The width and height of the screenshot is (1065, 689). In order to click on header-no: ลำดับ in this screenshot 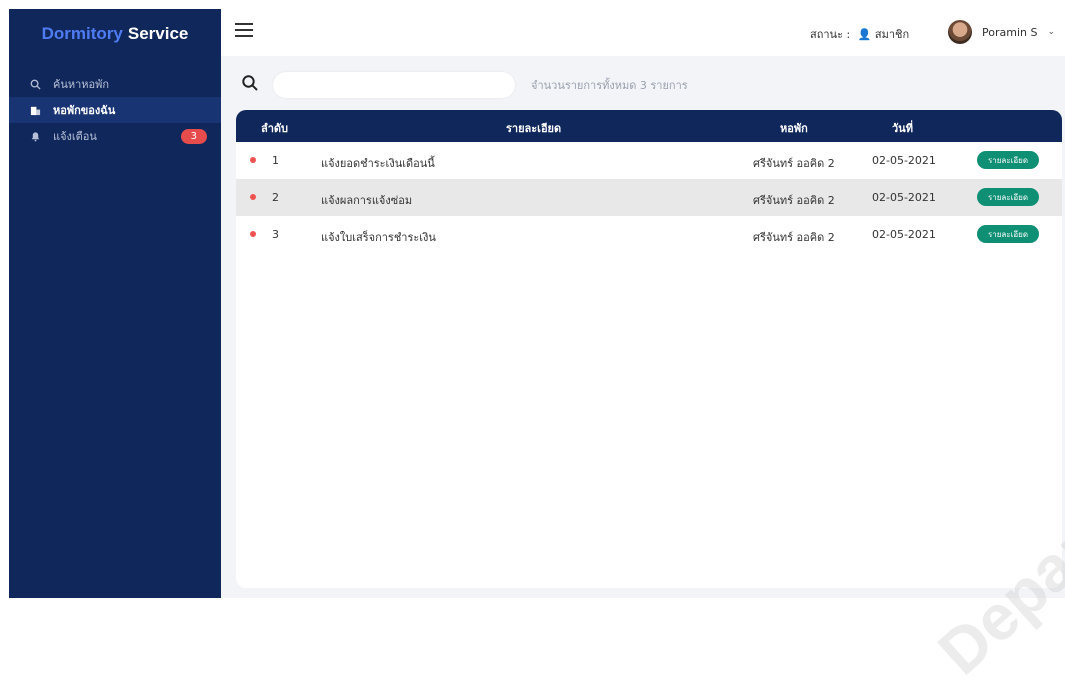, I will do `click(275, 128)`.